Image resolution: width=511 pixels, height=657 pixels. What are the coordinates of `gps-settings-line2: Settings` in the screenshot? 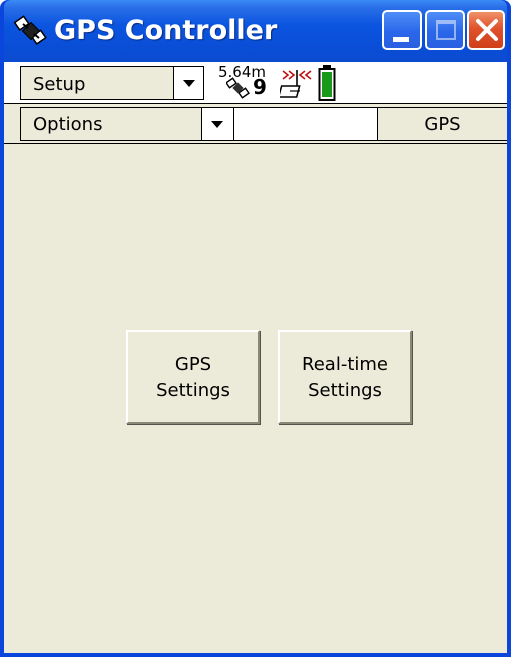 It's located at (193, 390).